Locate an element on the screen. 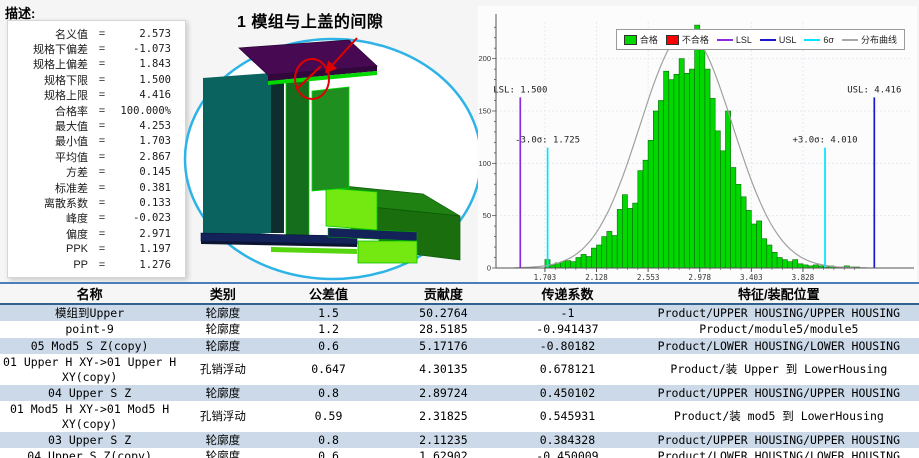 This screenshot has width=919, height=458. cell-feature: Product/module5/module5 is located at coordinates (779, 329).